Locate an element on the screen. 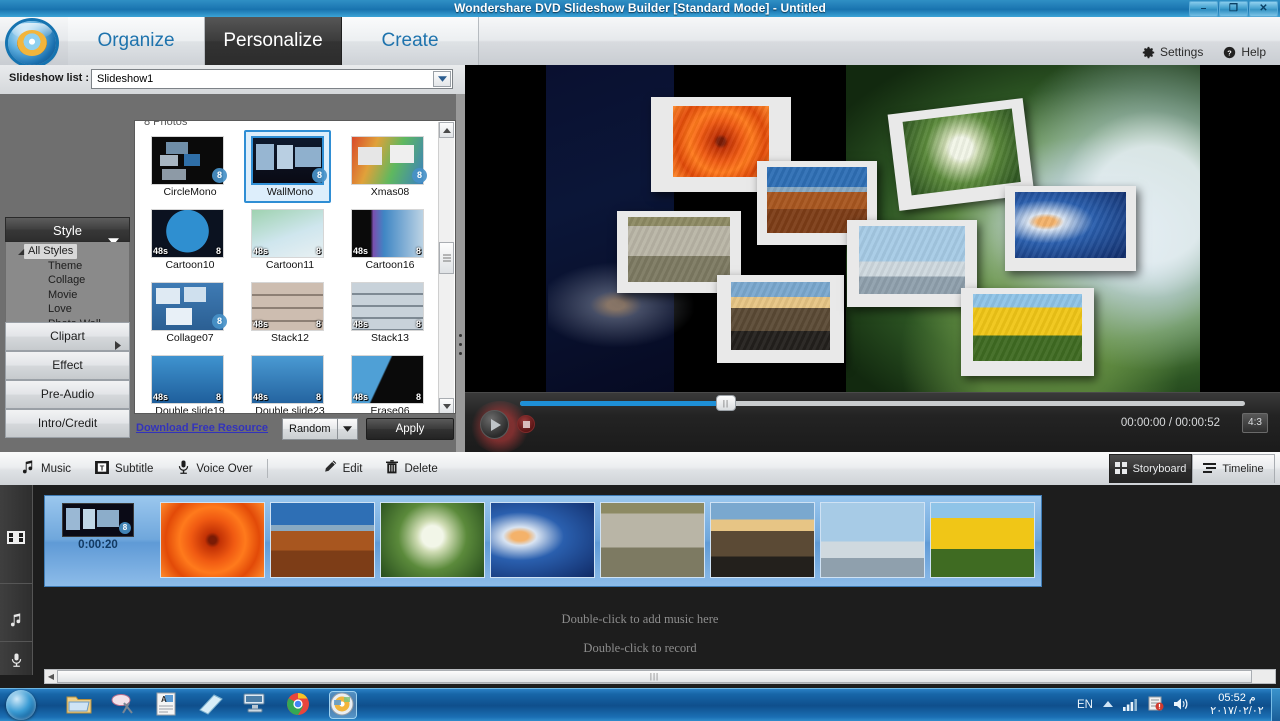 This screenshot has height=721, width=1280. style-item-cartoon16: 48s 8 Cartoon16 is located at coordinates (390, 243).